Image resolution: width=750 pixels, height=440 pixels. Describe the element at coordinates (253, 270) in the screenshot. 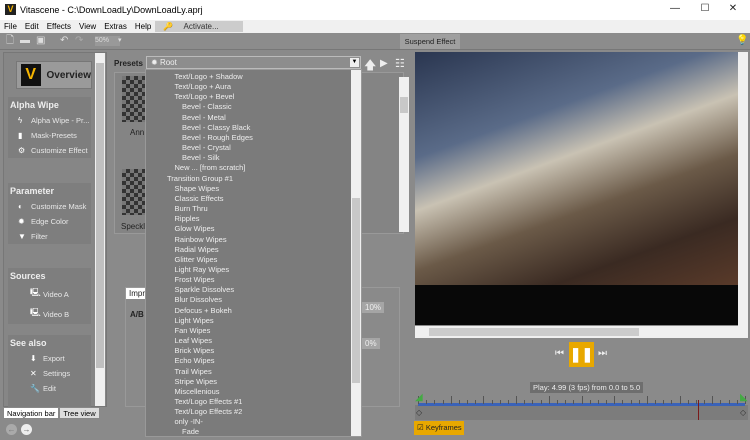

I see `dropdown-item: Light Ray Wipes` at that location.